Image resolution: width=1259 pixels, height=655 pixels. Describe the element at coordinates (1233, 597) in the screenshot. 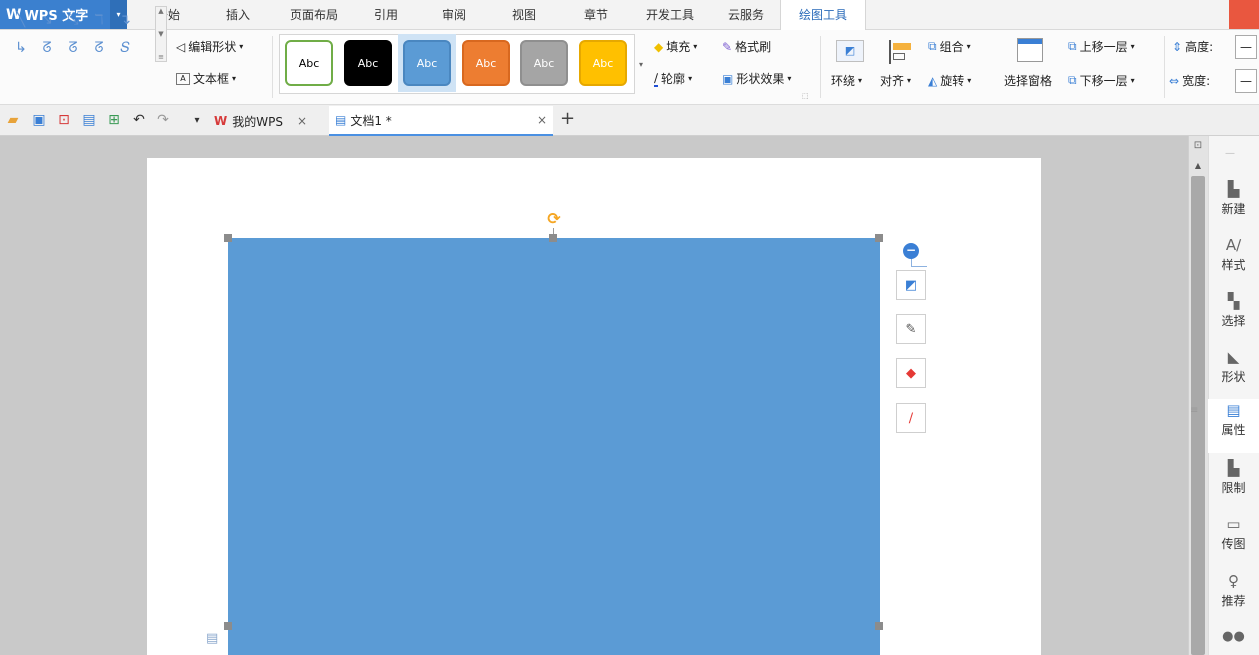

I see `sidepanel-item-recommend: ♀ 推荐` at that location.